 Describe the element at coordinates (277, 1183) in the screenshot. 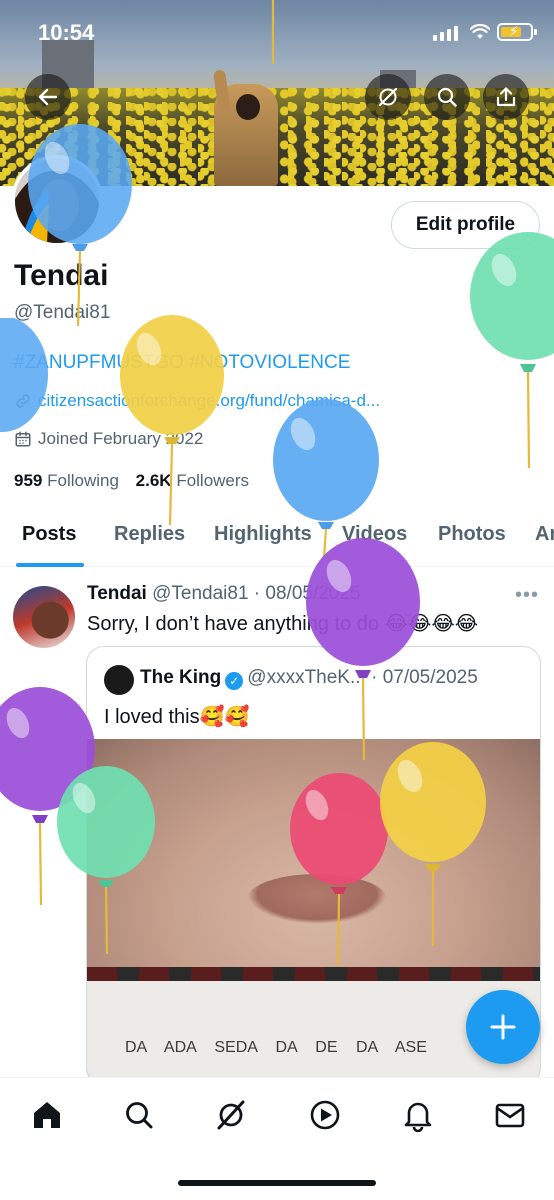

I see `home-indicator` at that location.